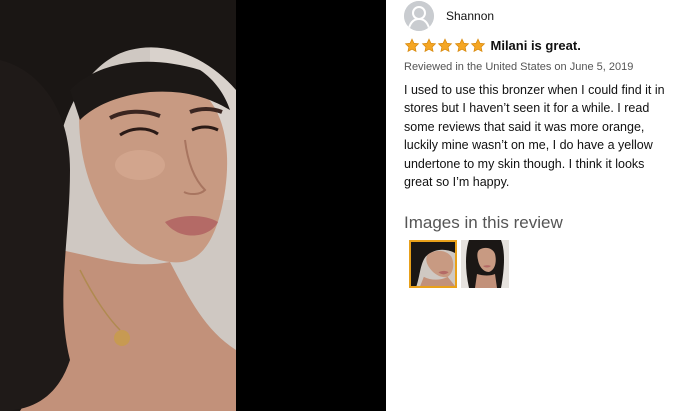 The image size is (677, 411). I want to click on image-thumbnails, so click(459, 264).